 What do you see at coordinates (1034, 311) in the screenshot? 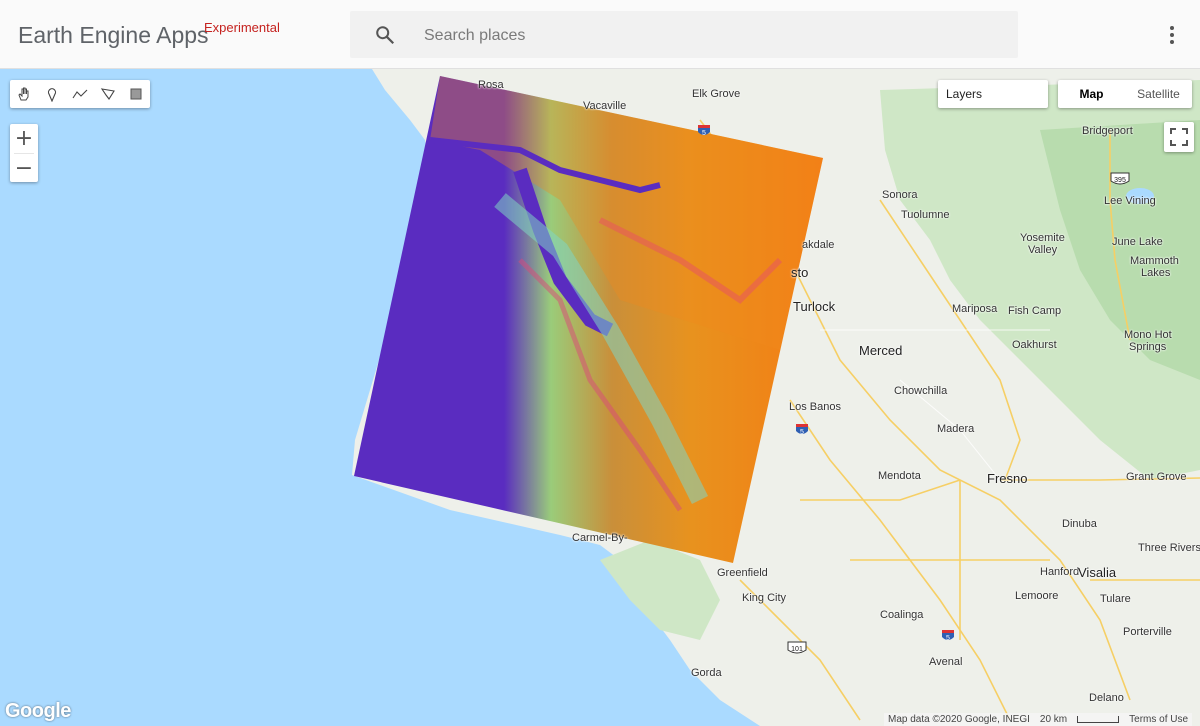
I see `city-label: Fish Camp` at bounding box center [1034, 311].